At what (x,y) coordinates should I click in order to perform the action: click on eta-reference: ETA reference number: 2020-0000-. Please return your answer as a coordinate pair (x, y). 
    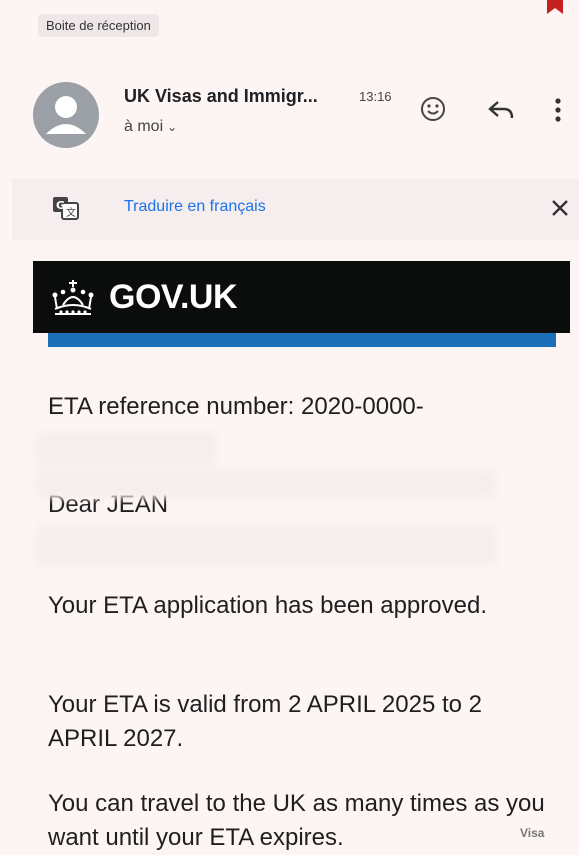
    Looking at the image, I should click on (236, 406).